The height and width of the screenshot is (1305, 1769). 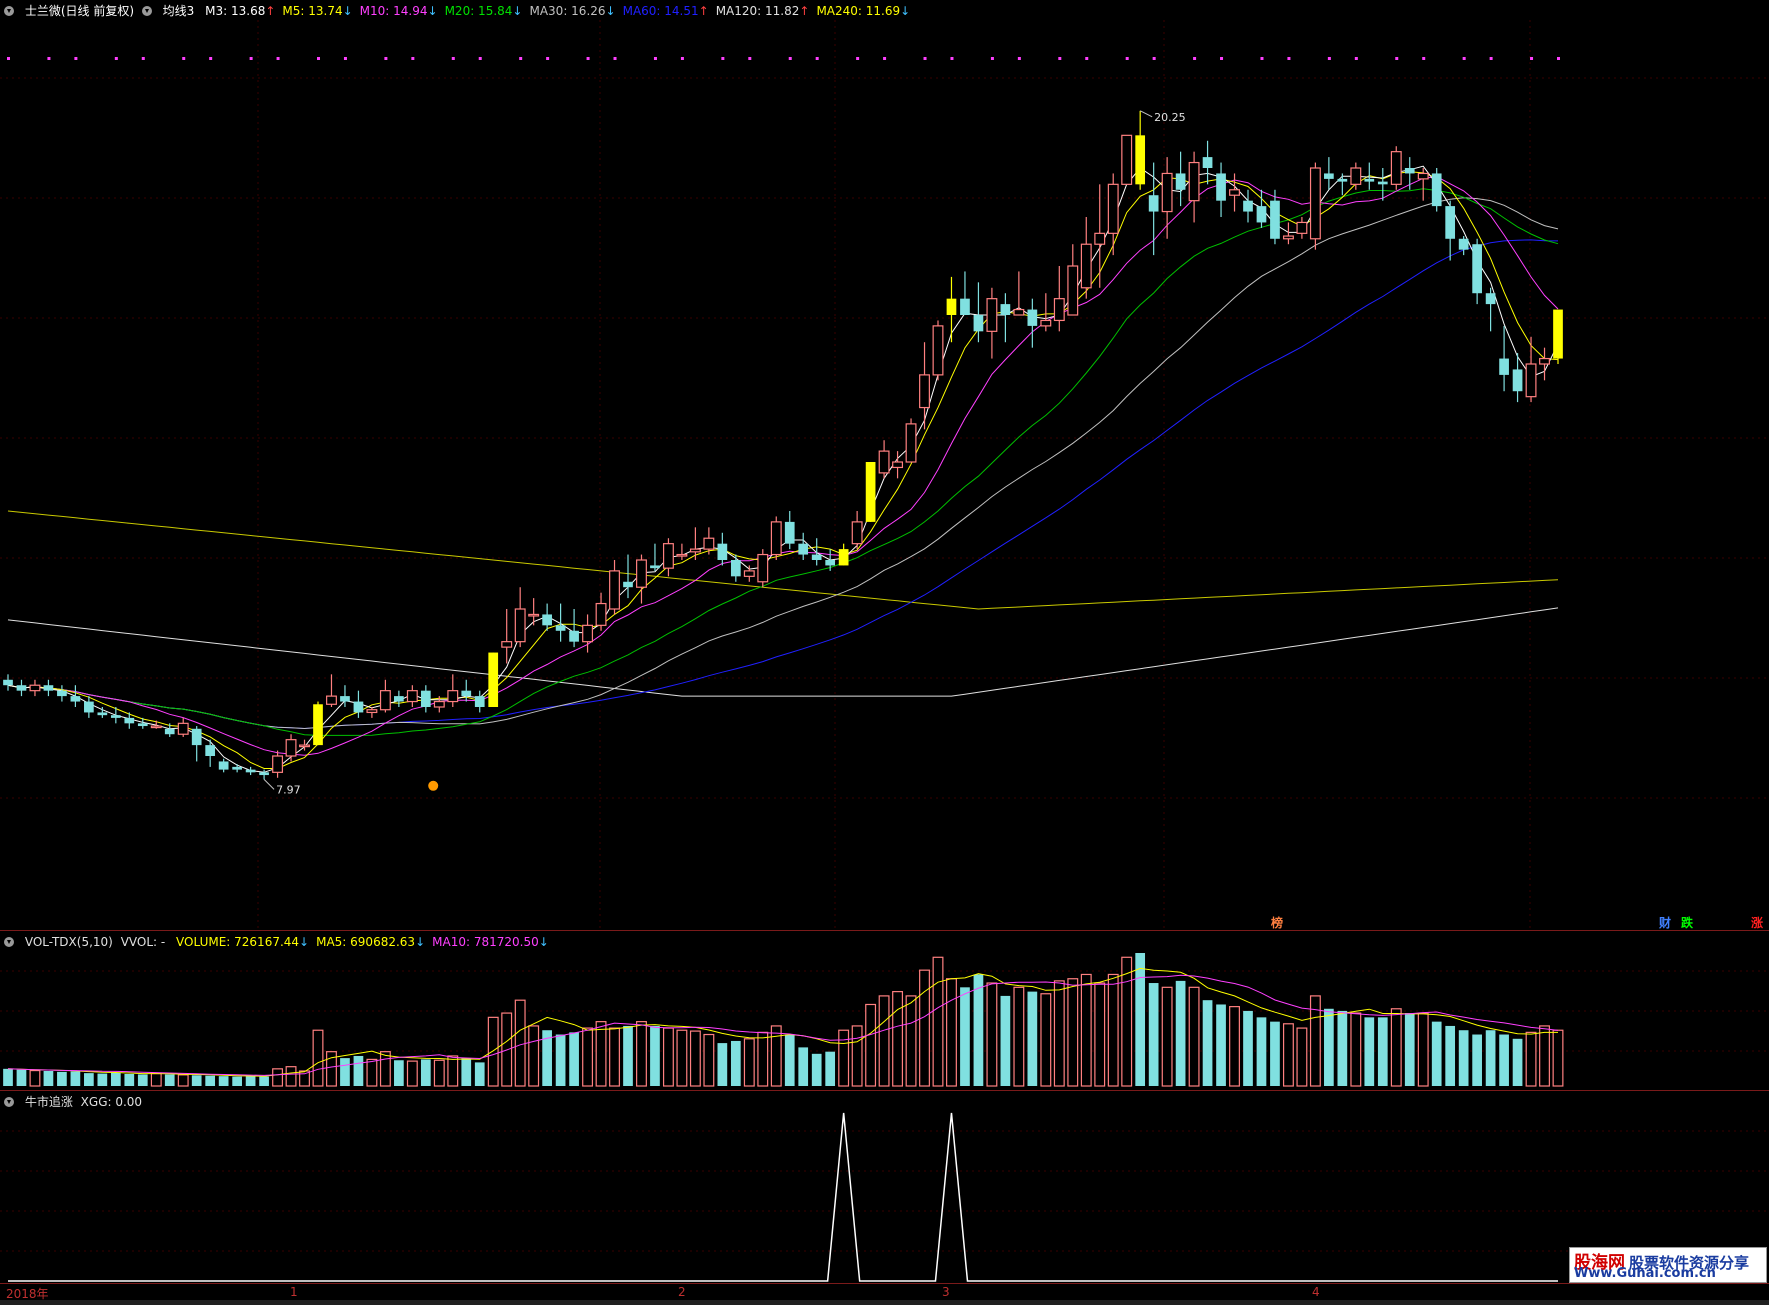 What do you see at coordinates (884, 1011) in the screenshot?
I see `volume-chart` at bounding box center [884, 1011].